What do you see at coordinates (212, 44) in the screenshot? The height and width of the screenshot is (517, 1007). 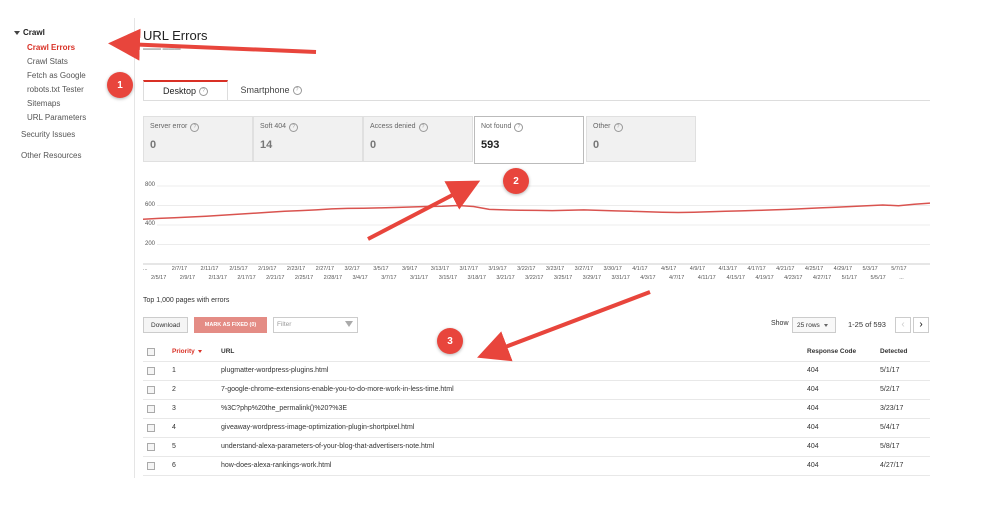 I see `arrow-to-crawl-errors` at bounding box center [212, 44].